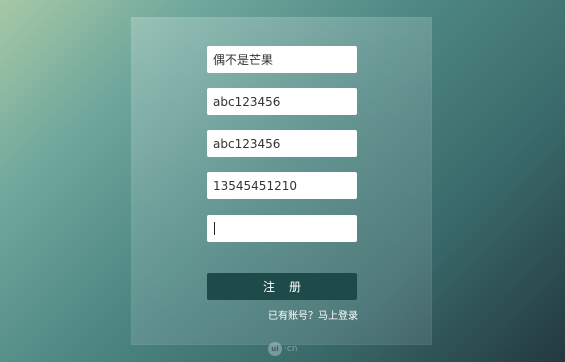 The height and width of the screenshot is (362, 565). Describe the element at coordinates (282, 101) in the screenshot. I see `password-field: abc123456` at that location.